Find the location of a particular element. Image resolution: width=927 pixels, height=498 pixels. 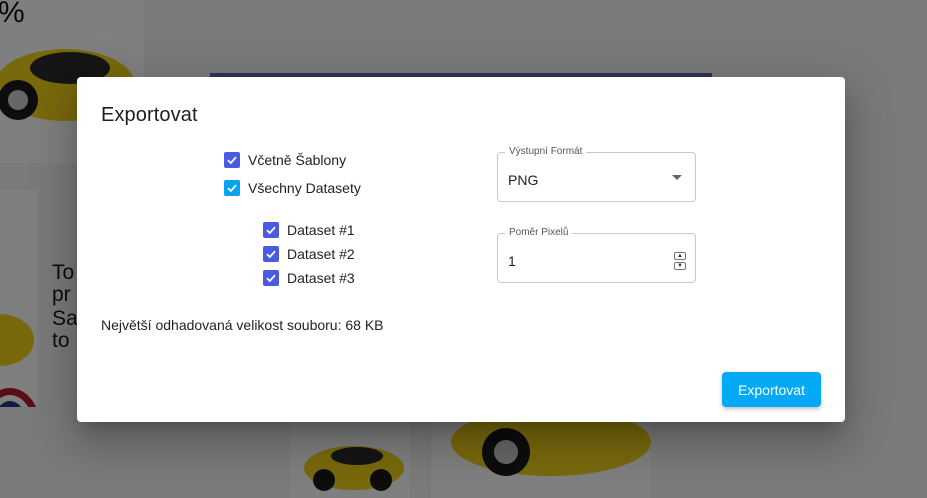

pixel-ratio-label: Poměr Pixelů is located at coordinates (539, 233).